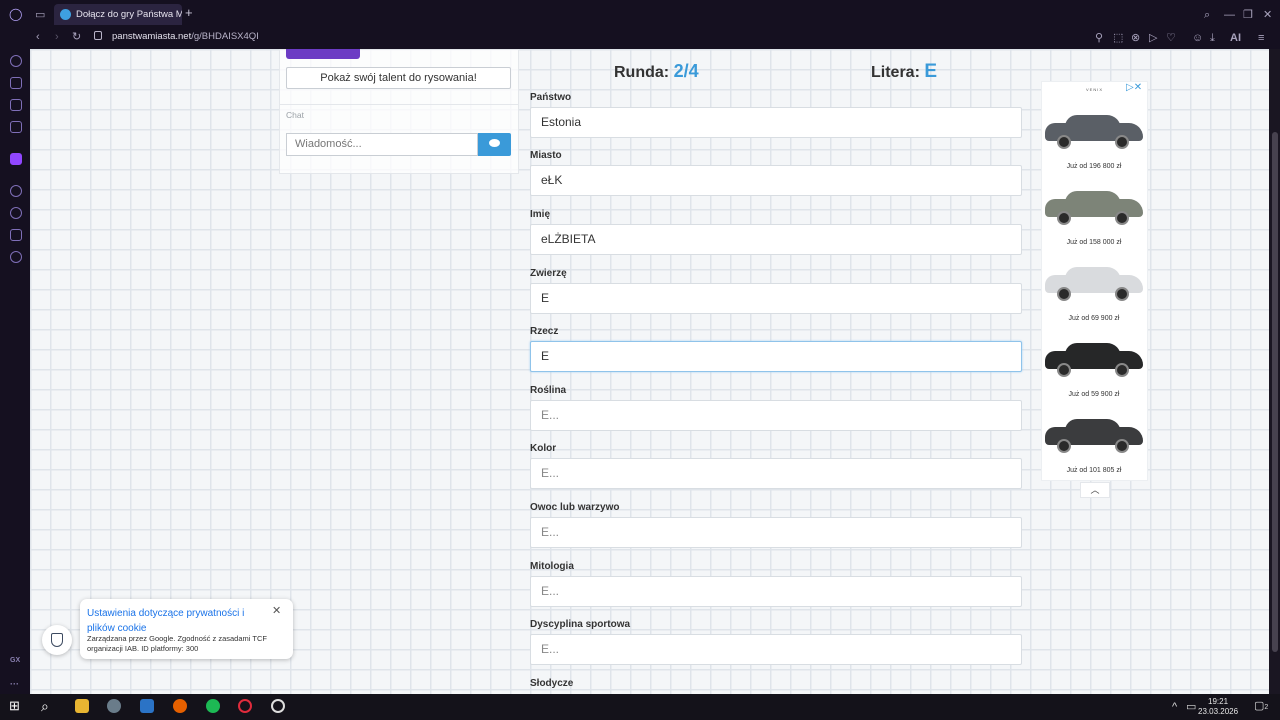 The image size is (1280, 720). I want to click on url-field: panstwamiasta.net/g/BHDAISX4QI, so click(185, 36).